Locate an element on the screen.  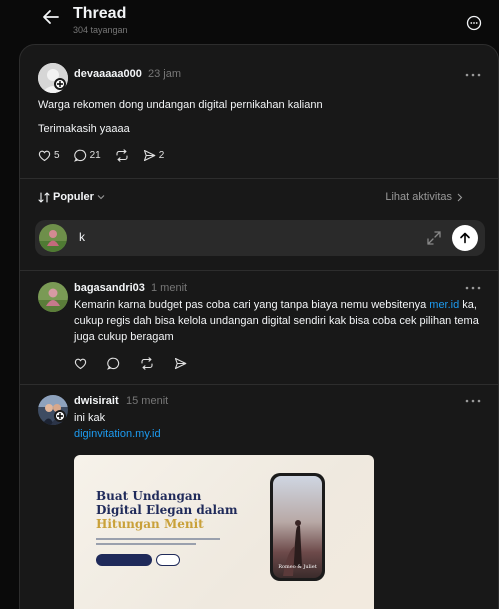
comment-button: 21 is located at coordinates (87, 155).